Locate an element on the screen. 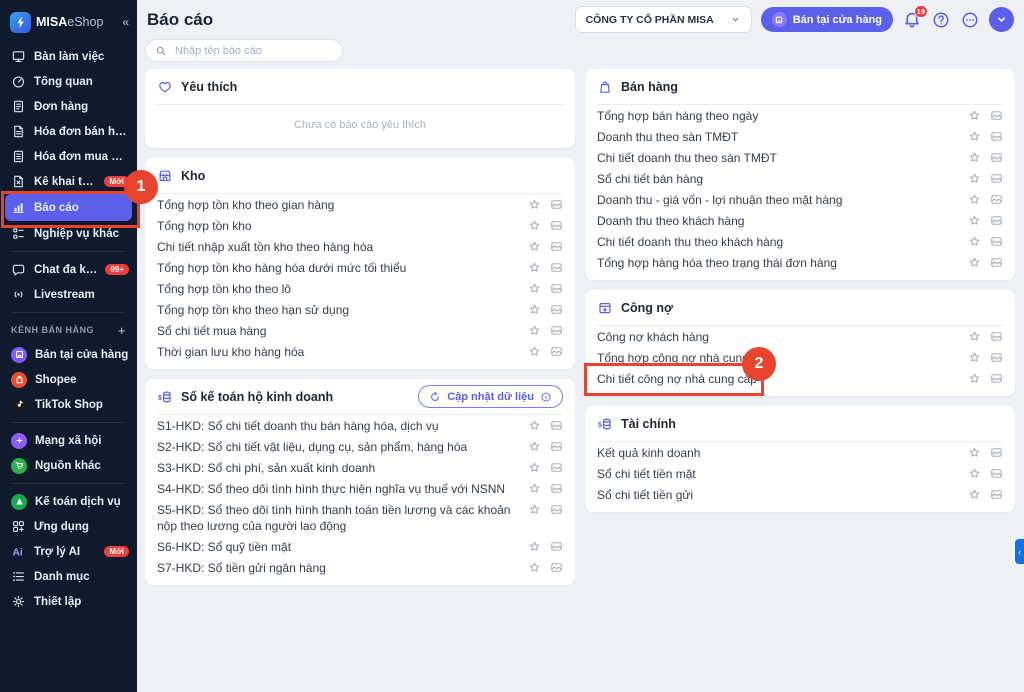  report-row-chi-tiet-doanh-thu-theo-khach-hang: Chi tiết doanh thu theo khách hàng is located at coordinates (800, 241).